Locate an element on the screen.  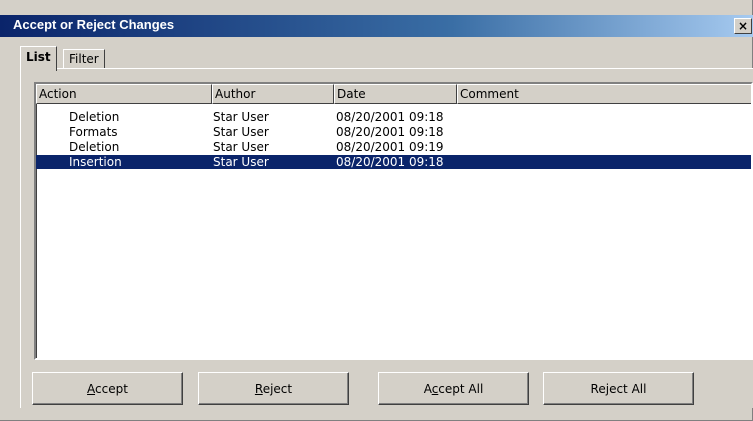
accept-all-button: Accept All is located at coordinates (453, 388).